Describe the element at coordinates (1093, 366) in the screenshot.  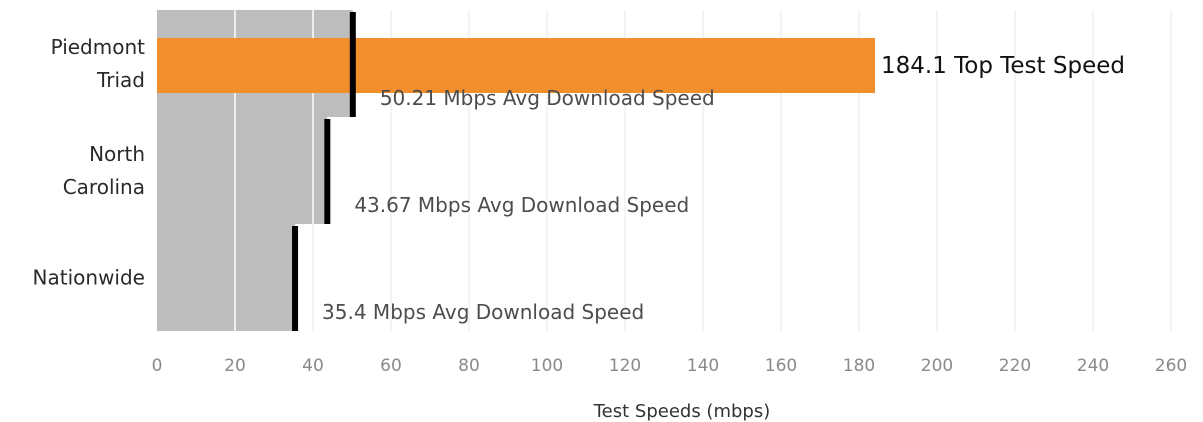
I see `x-tick-label: 240` at that location.